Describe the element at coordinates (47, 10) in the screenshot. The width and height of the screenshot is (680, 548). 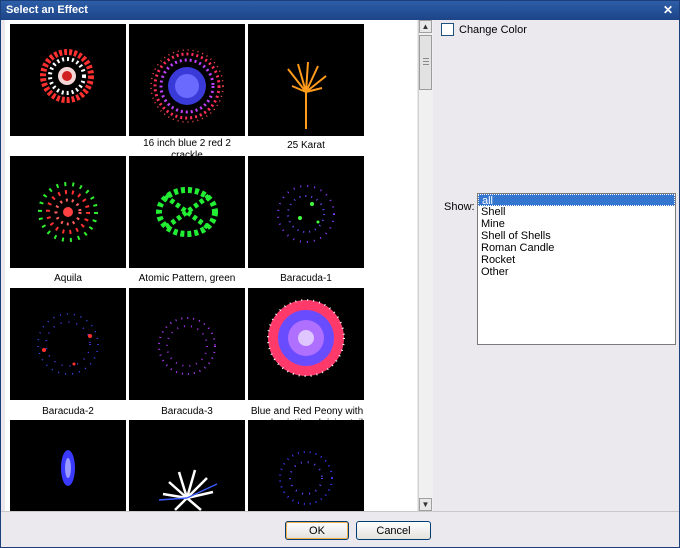
I see `dialog-title: Select an Effect` at that location.